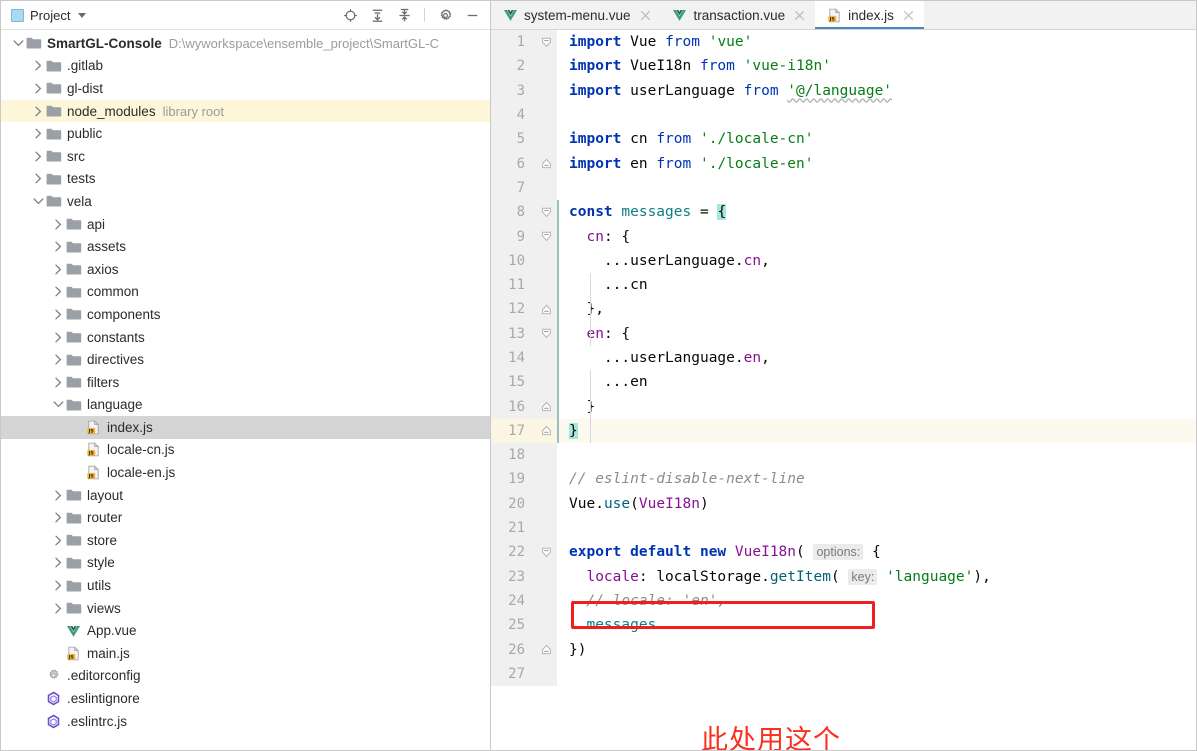 This screenshot has width=1197, height=751. What do you see at coordinates (843, 649) in the screenshot?
I see `code-line: 26})` at bounding box center [843, 649].